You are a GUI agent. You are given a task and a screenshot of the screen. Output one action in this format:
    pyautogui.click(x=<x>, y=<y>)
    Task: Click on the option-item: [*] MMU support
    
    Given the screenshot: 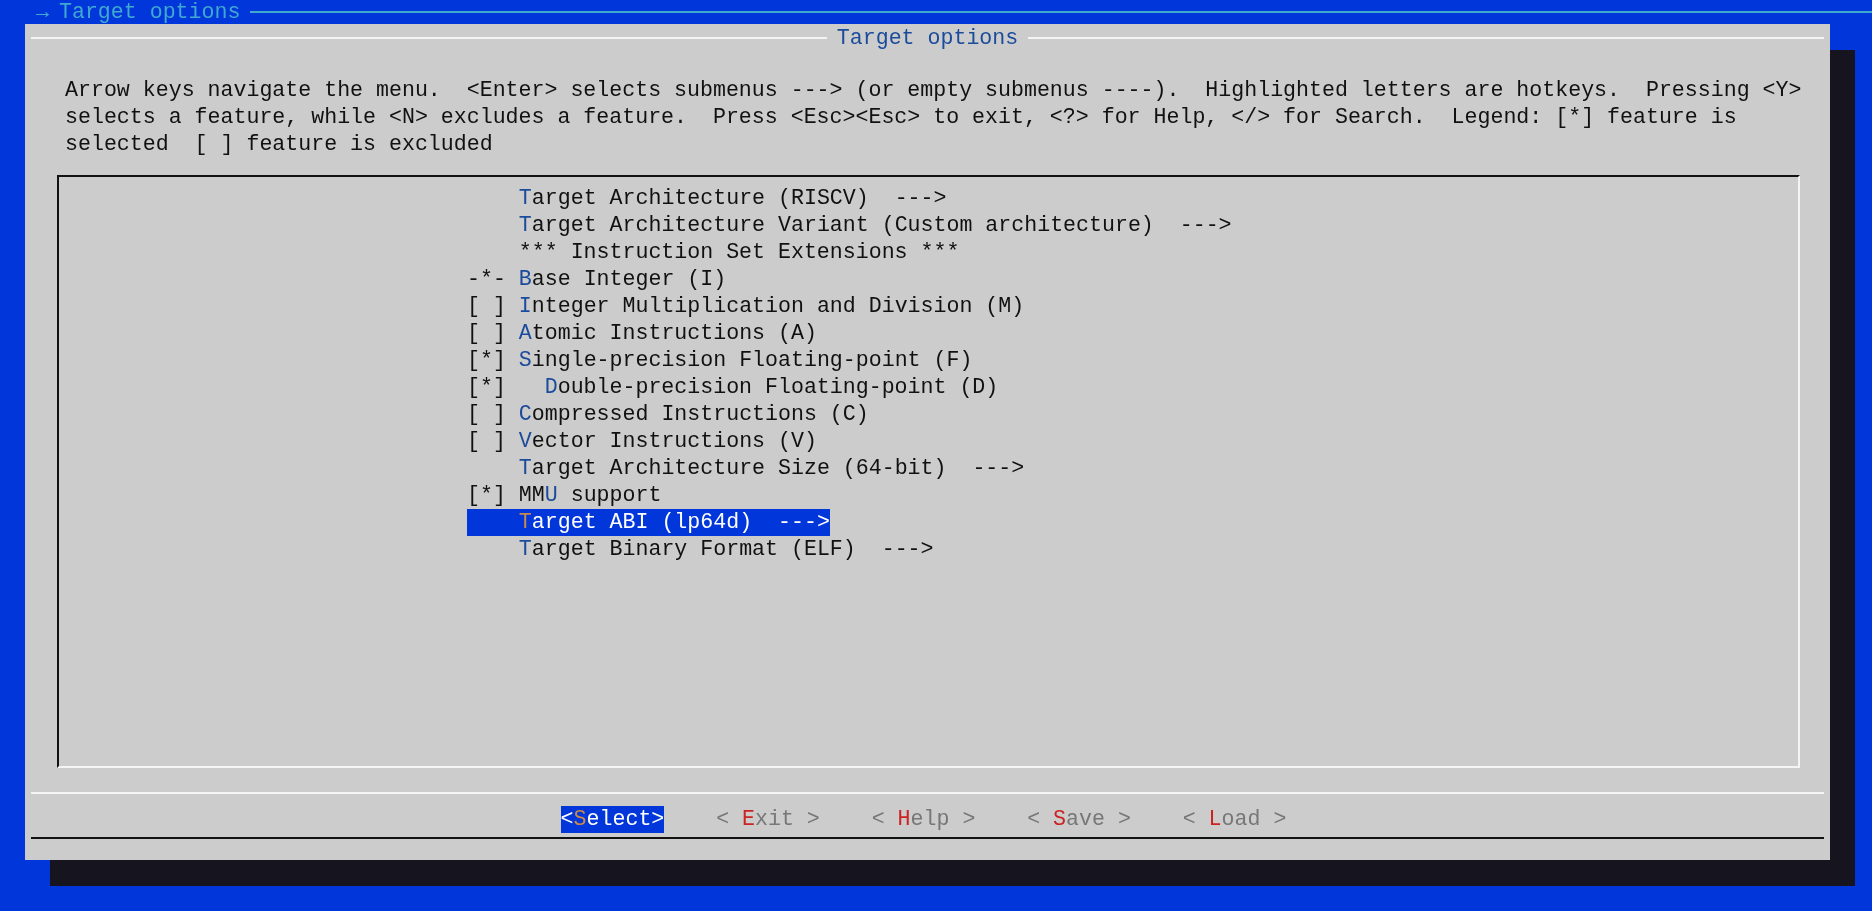 What is the action you would take?
    pyautogui.click(x=564, y=495)
    